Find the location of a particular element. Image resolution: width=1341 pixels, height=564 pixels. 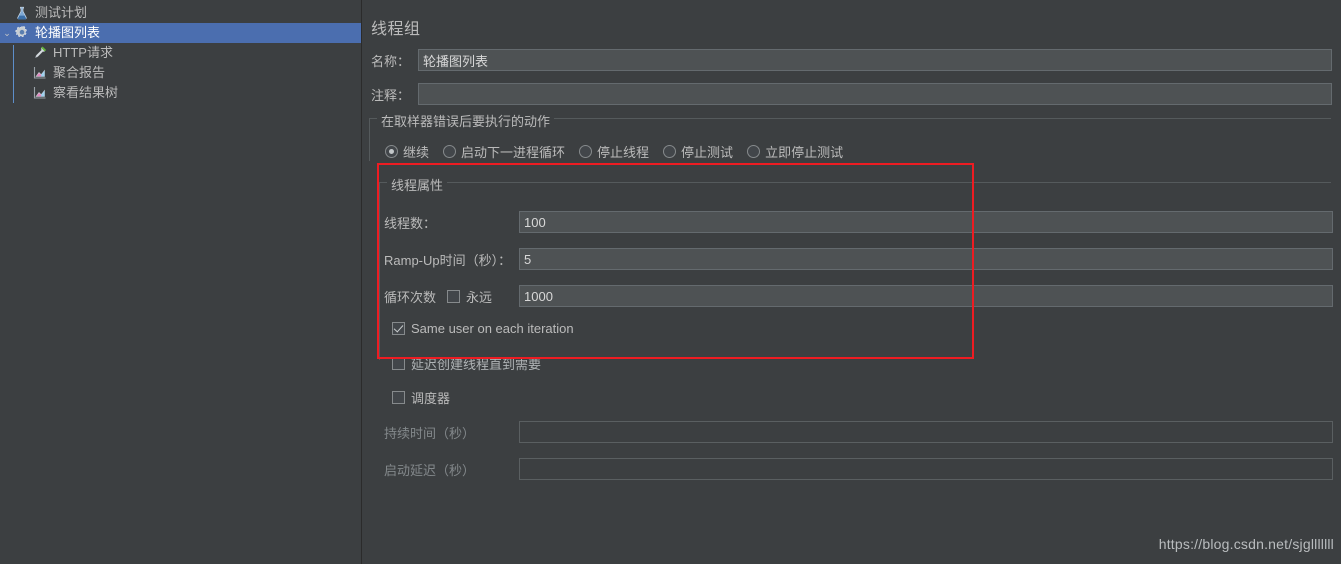

forever-checkbox: 永远 is located at coordinates (483, 296).